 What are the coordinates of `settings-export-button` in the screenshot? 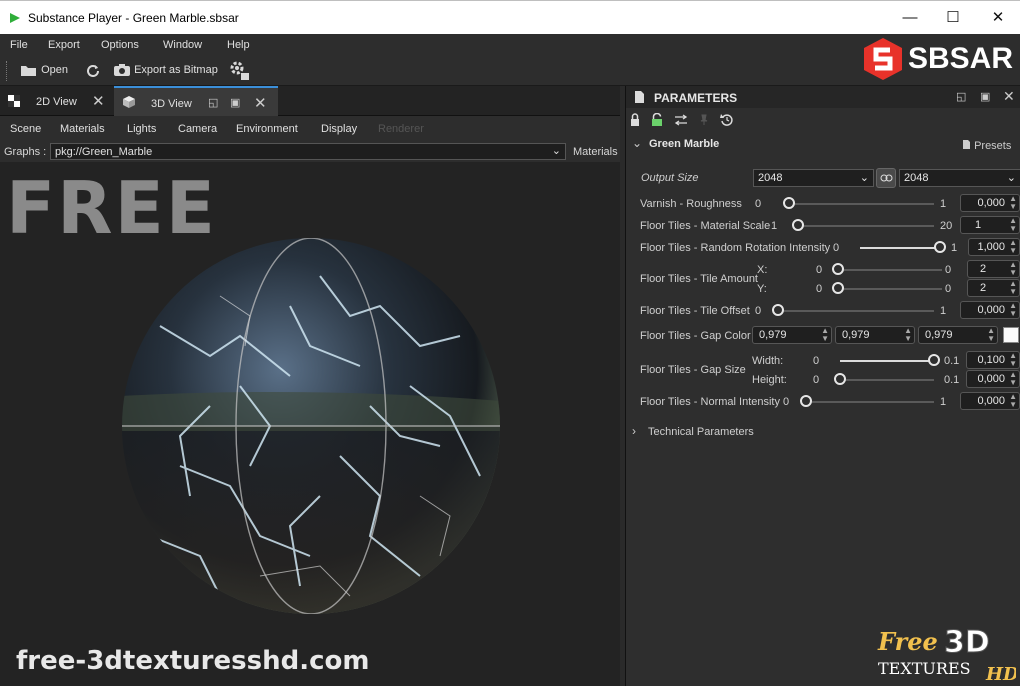 It's located at (239, 70).